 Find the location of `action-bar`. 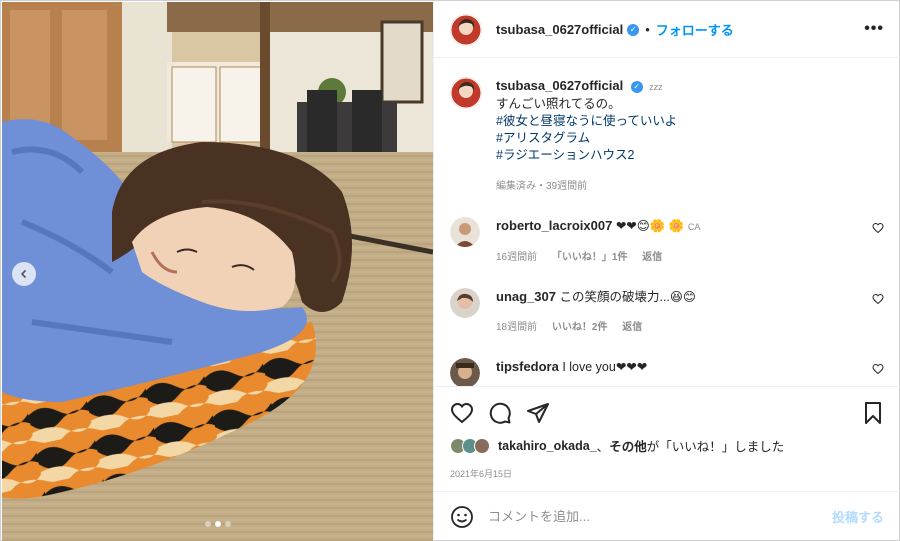

action-bar is located at coordinates (667, 412).